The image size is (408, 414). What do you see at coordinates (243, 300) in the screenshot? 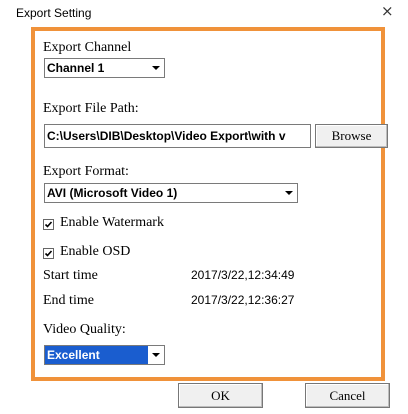
I see `end-time-value: 2017/3/22,12:36:27` at bounding box center [243, 300].